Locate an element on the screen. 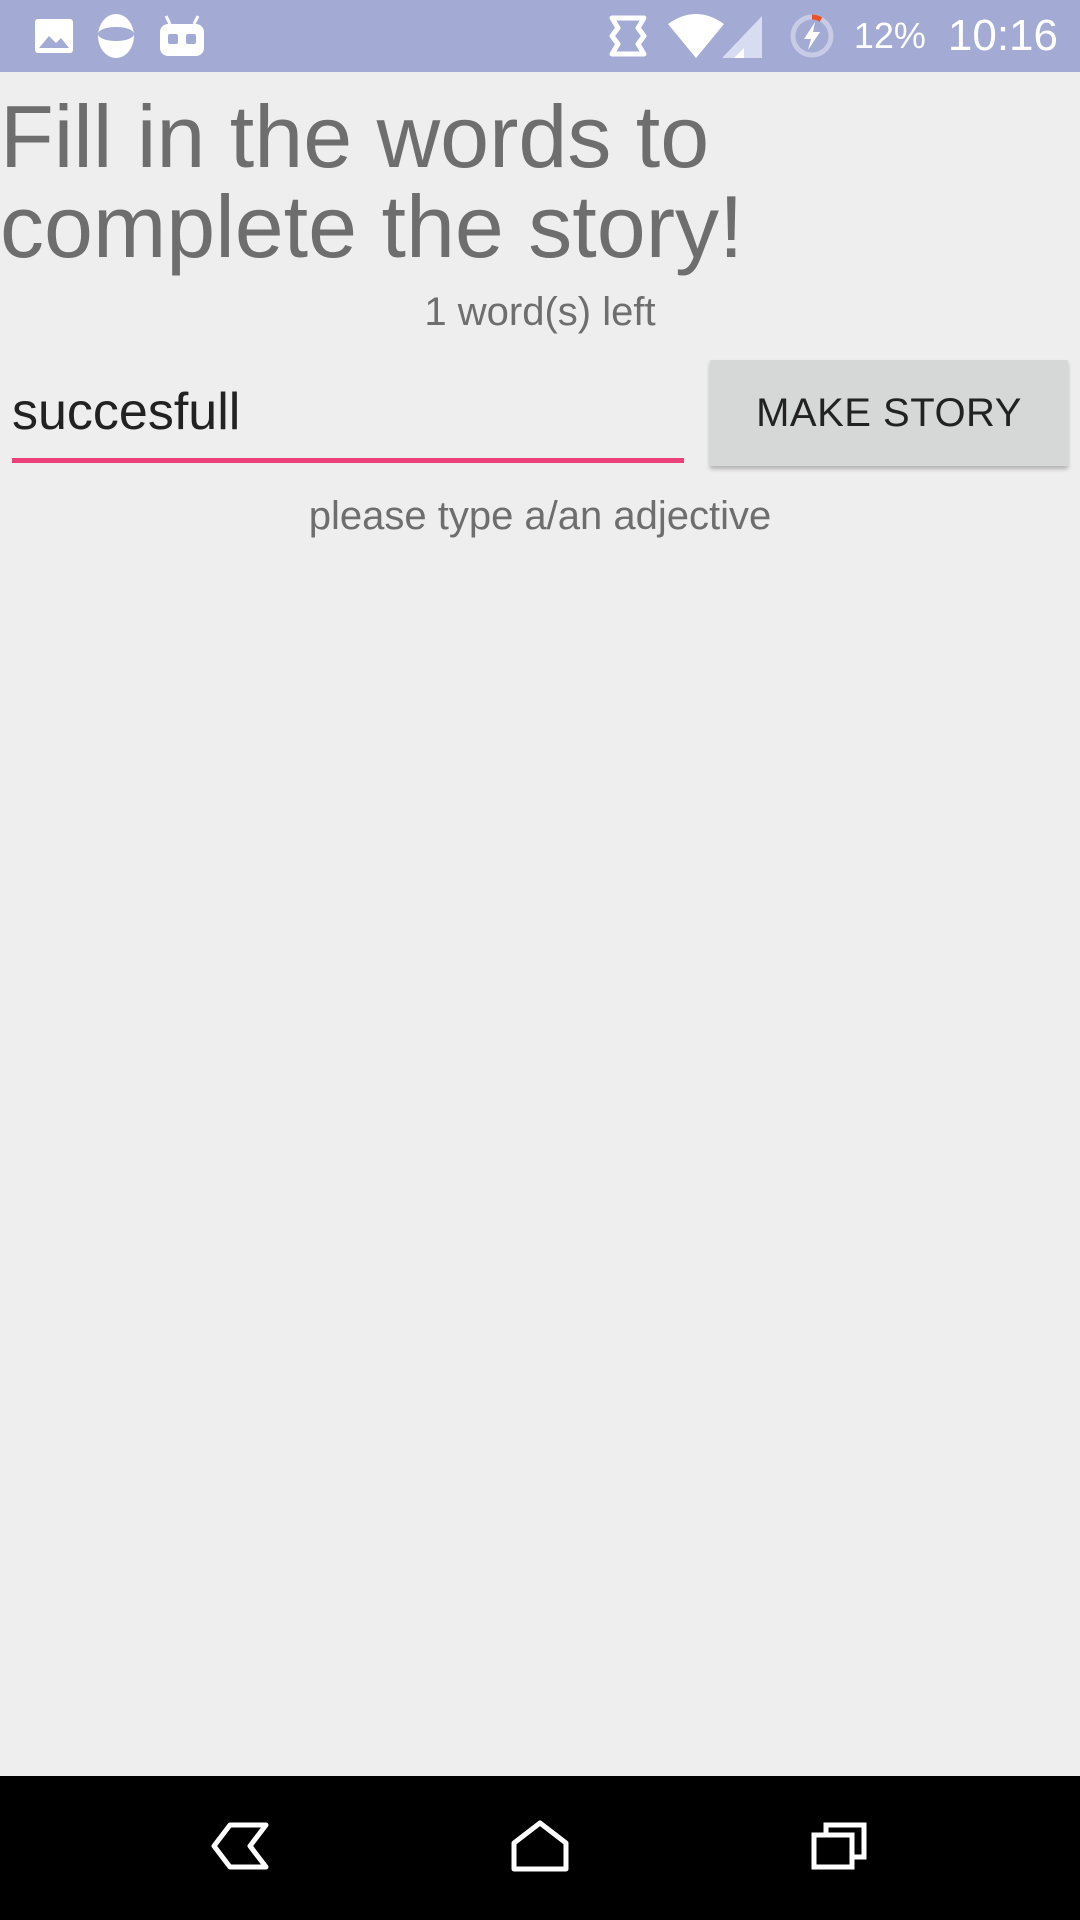  page-title: Fill in the words to complete the story! is located at coordinates (372, 181).